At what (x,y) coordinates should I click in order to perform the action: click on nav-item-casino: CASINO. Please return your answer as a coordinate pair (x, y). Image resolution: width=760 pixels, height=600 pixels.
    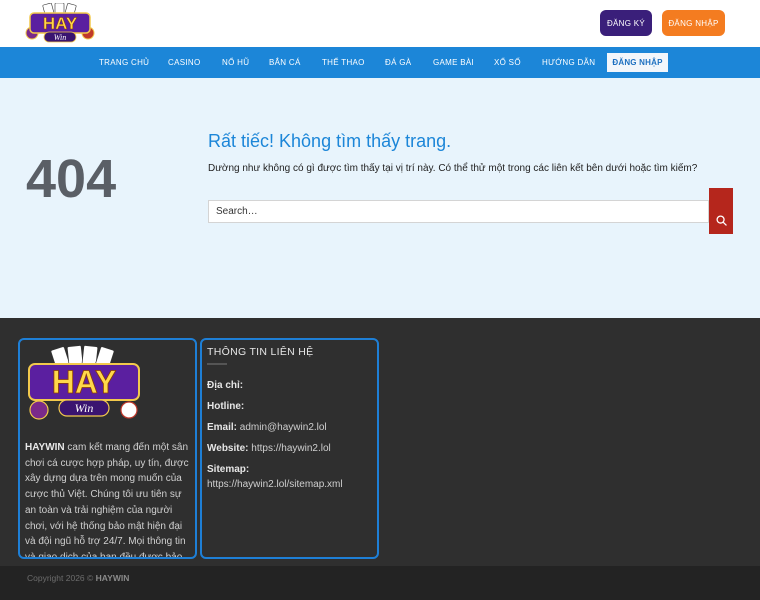
    Looking at the image, I should click on (184, 62).